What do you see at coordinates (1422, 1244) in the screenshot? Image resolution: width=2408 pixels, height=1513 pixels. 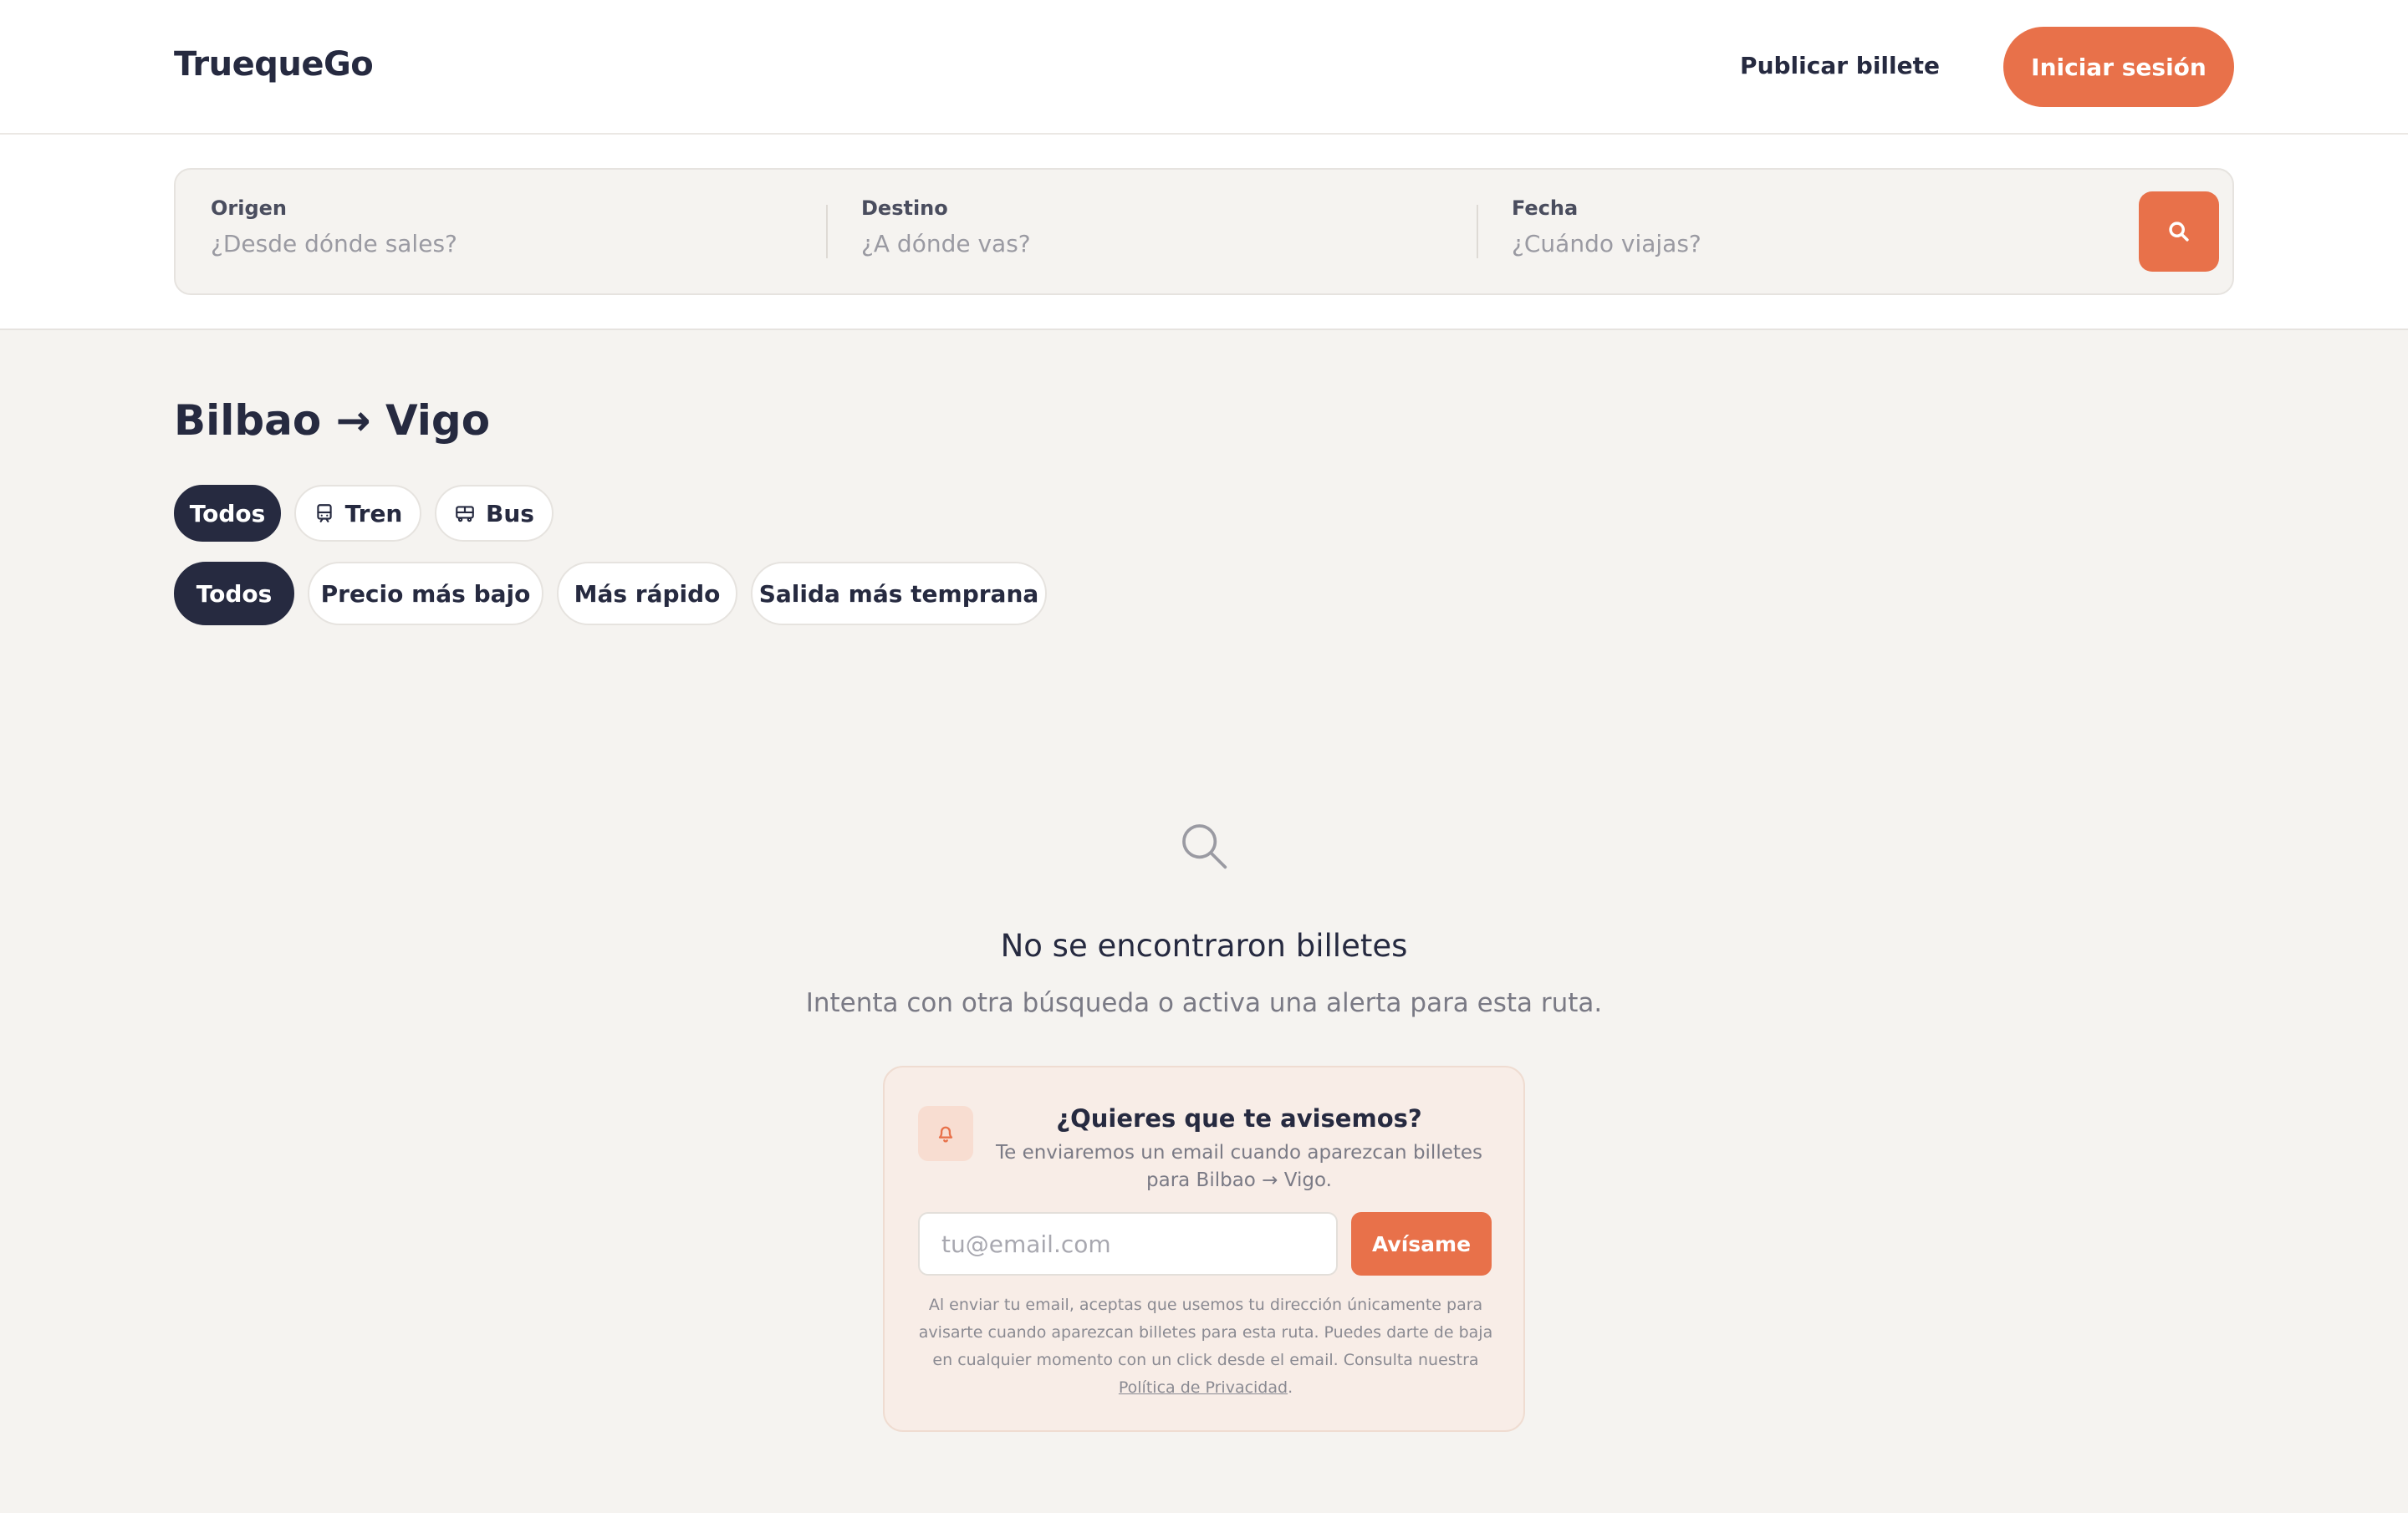 I see `notify-me-button: Avísame` at bounding box center [1422, 1244].